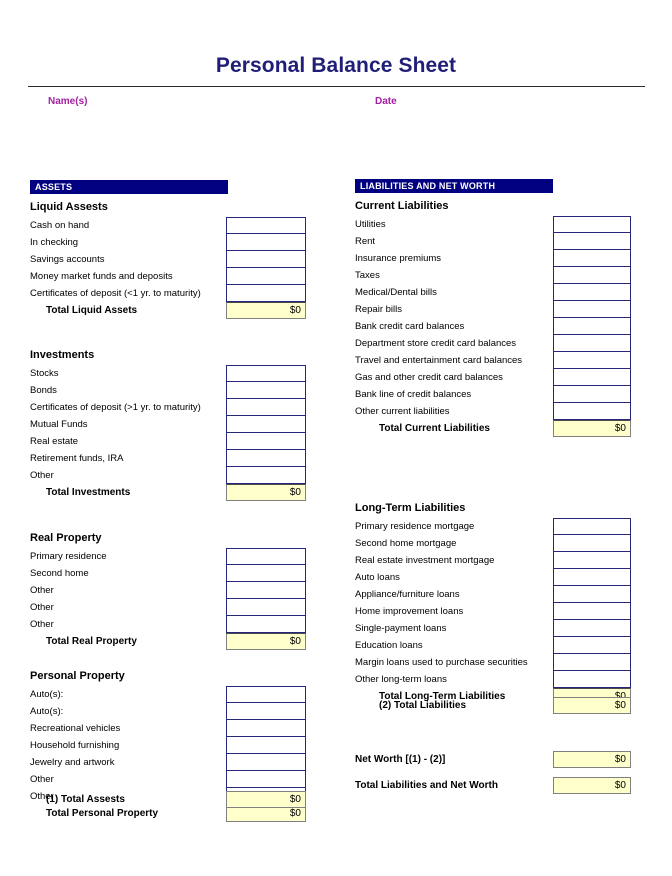 The height and width of the screenshot is (876, 672). What do you see at coordinates (266, 492) in the screenshot?
I see `total-value-total-investments: $0` at bounding box center [266, 492].